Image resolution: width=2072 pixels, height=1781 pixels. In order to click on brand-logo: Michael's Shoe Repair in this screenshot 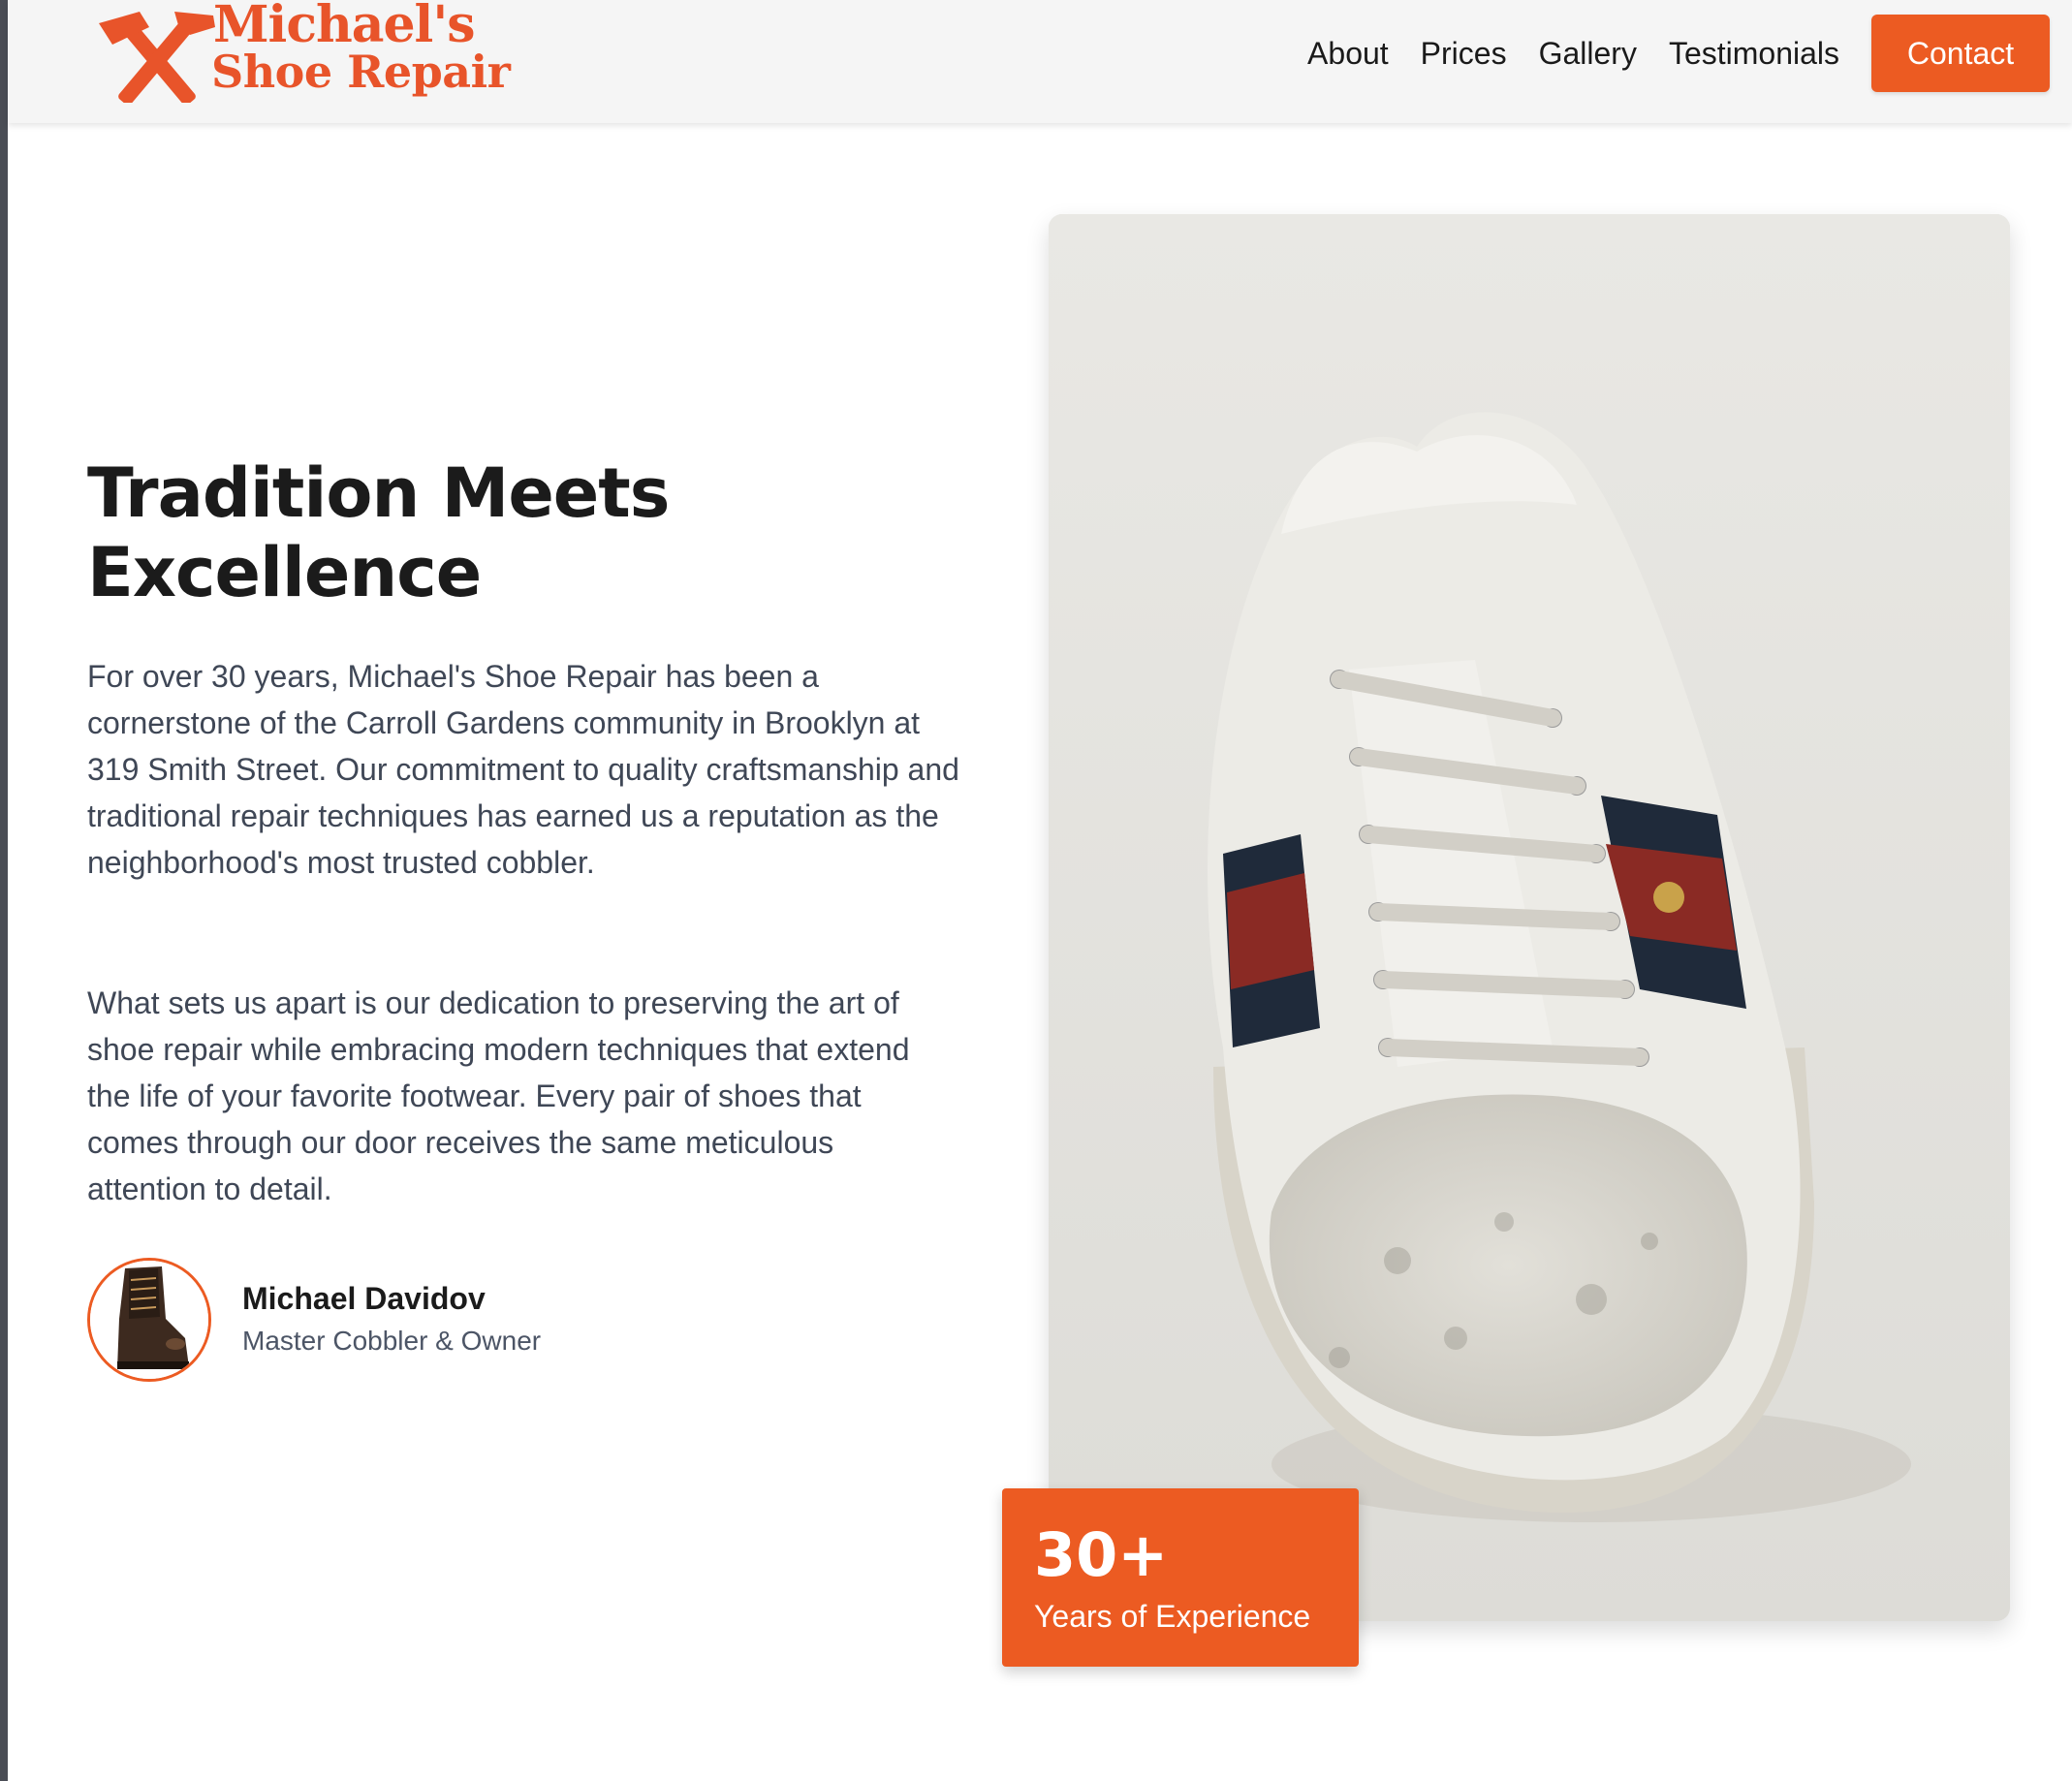, I will do `click(307, 55)`.